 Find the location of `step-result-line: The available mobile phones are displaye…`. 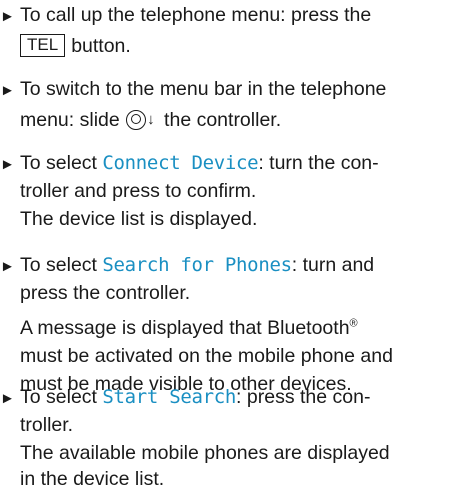

step-result-line: The available mobile phones are displaye… is located at coordinates (205, 453).